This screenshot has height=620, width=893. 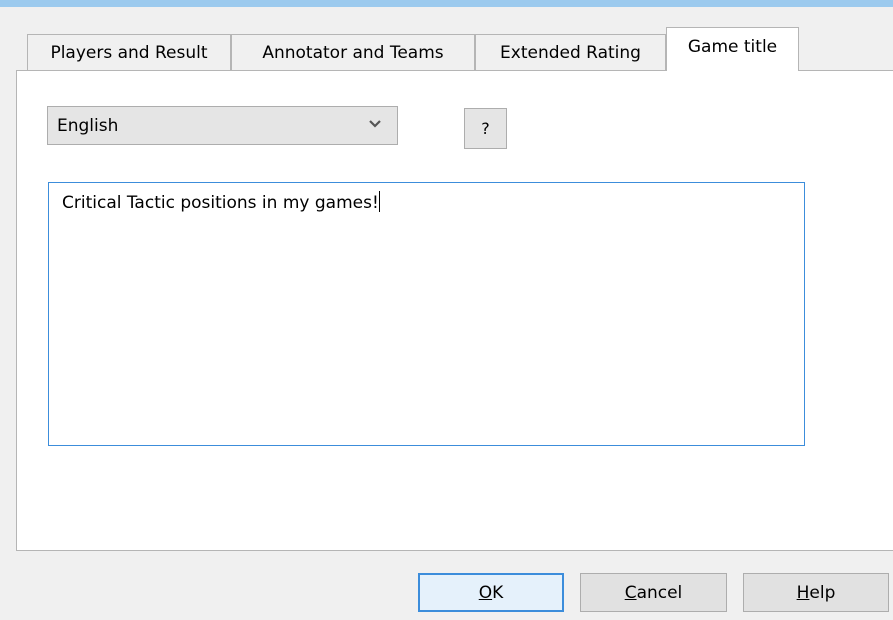 I want to click on ok-label-rest: K, so click(x=498, y=592).